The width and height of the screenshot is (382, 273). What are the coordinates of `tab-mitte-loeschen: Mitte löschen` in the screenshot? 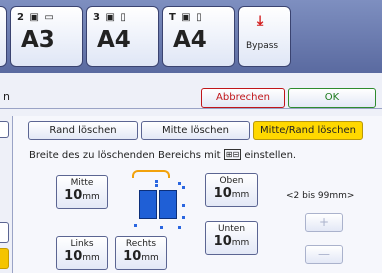 It's located at (195, 130).